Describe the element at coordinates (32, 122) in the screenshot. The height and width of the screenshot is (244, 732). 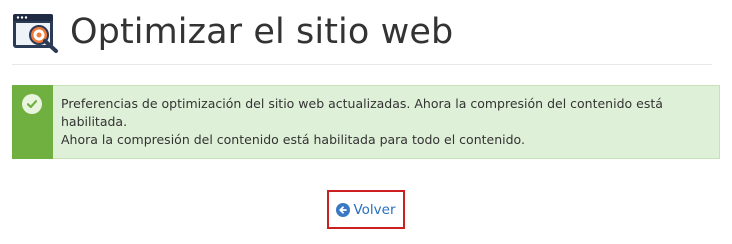
I see `alert-stripe` at that location.